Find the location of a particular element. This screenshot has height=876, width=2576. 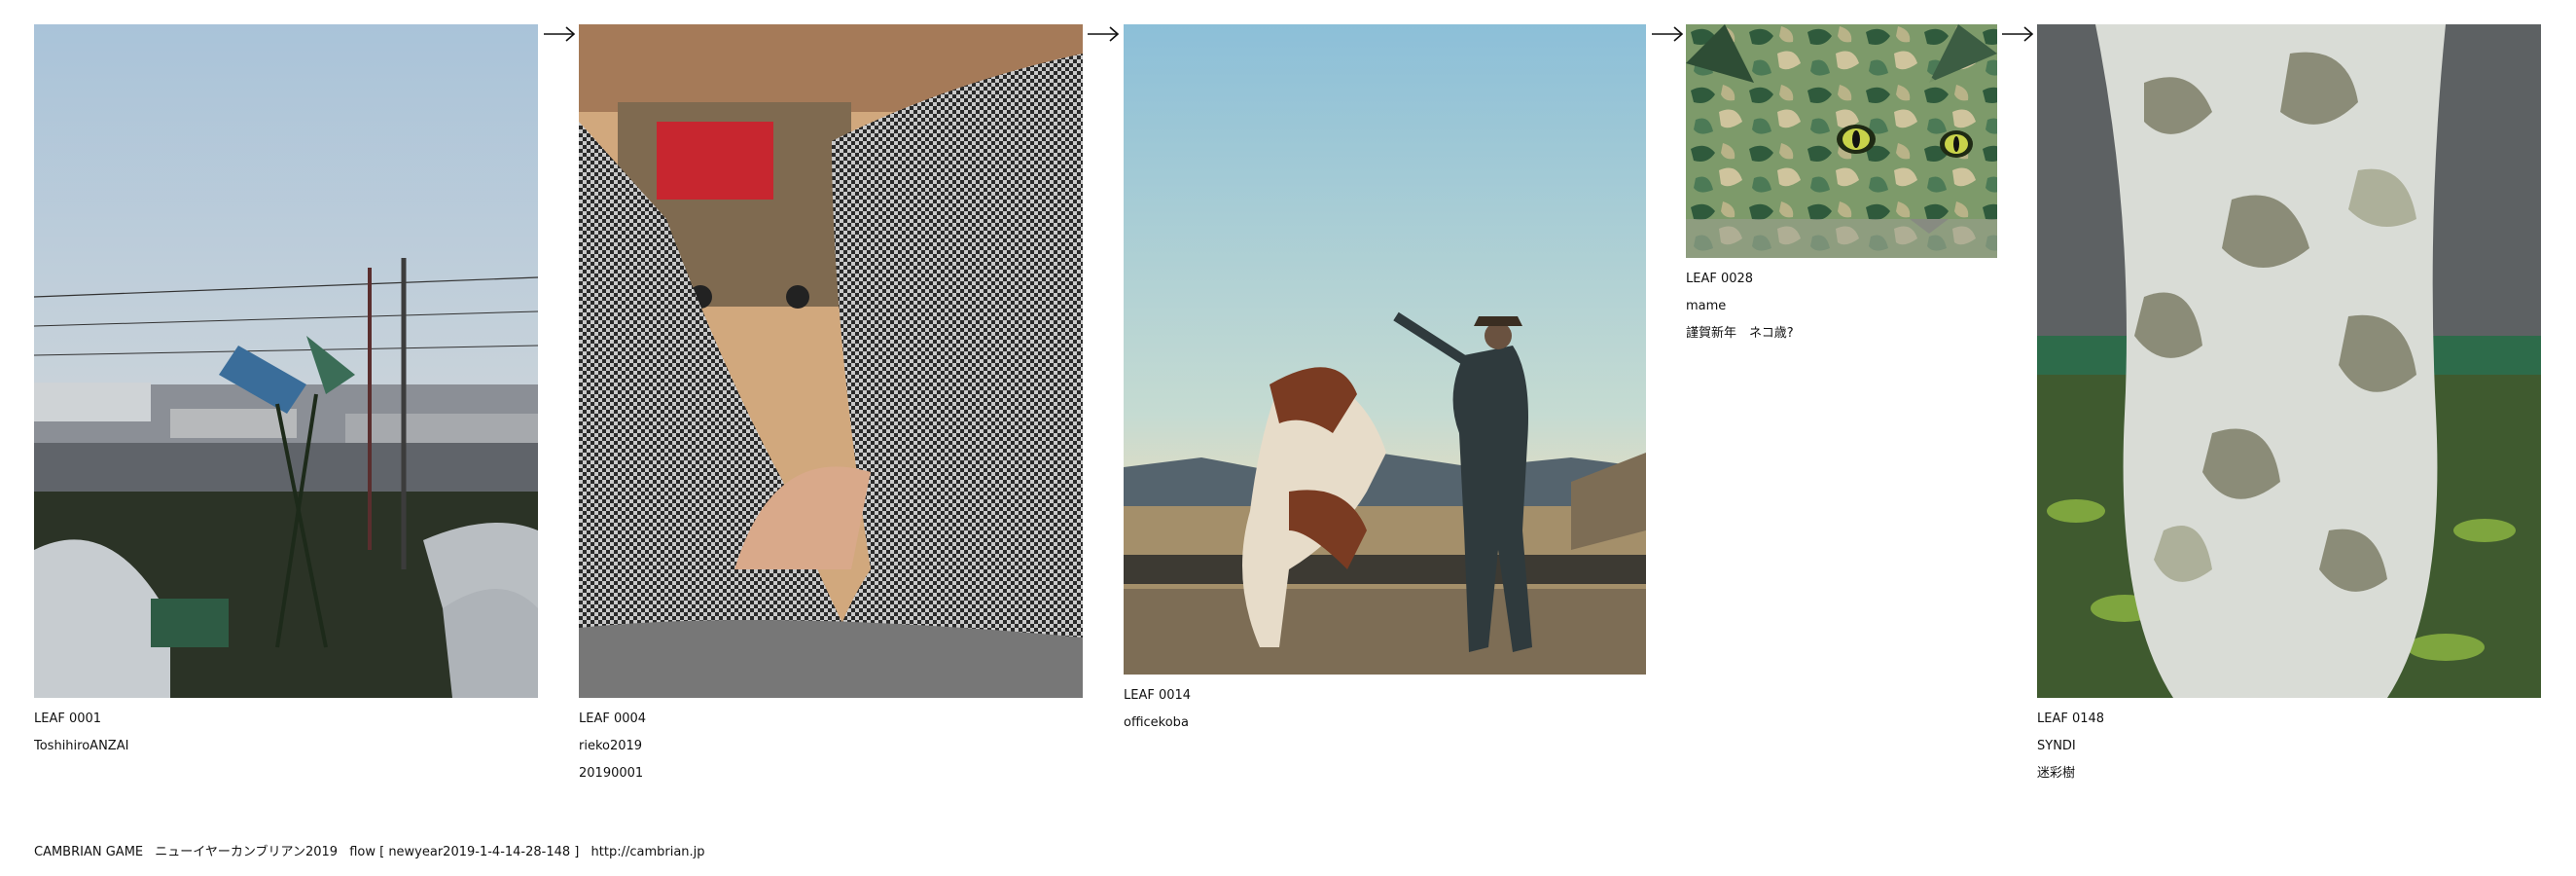

site-name: CAMBRIAN GAME is located at coordinates (89, 852).